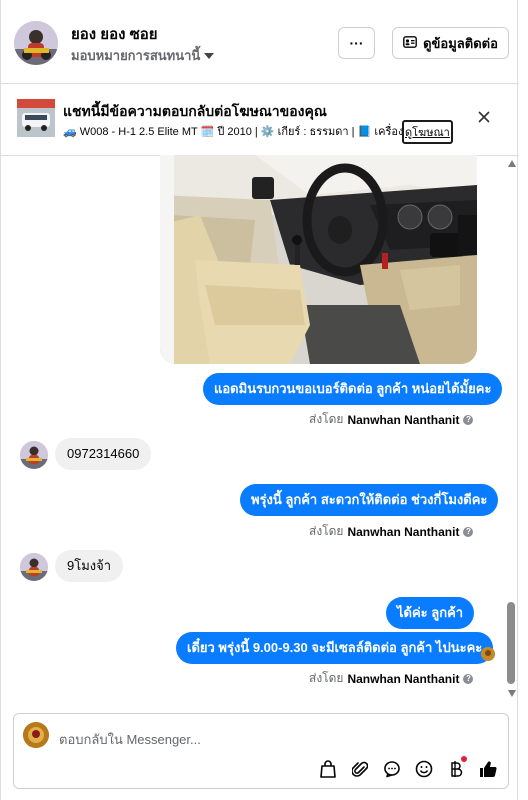 Image resolution: width=528 pixels, height=800 pixels. I want to click on chevron-down-icon, so click(209, 55).